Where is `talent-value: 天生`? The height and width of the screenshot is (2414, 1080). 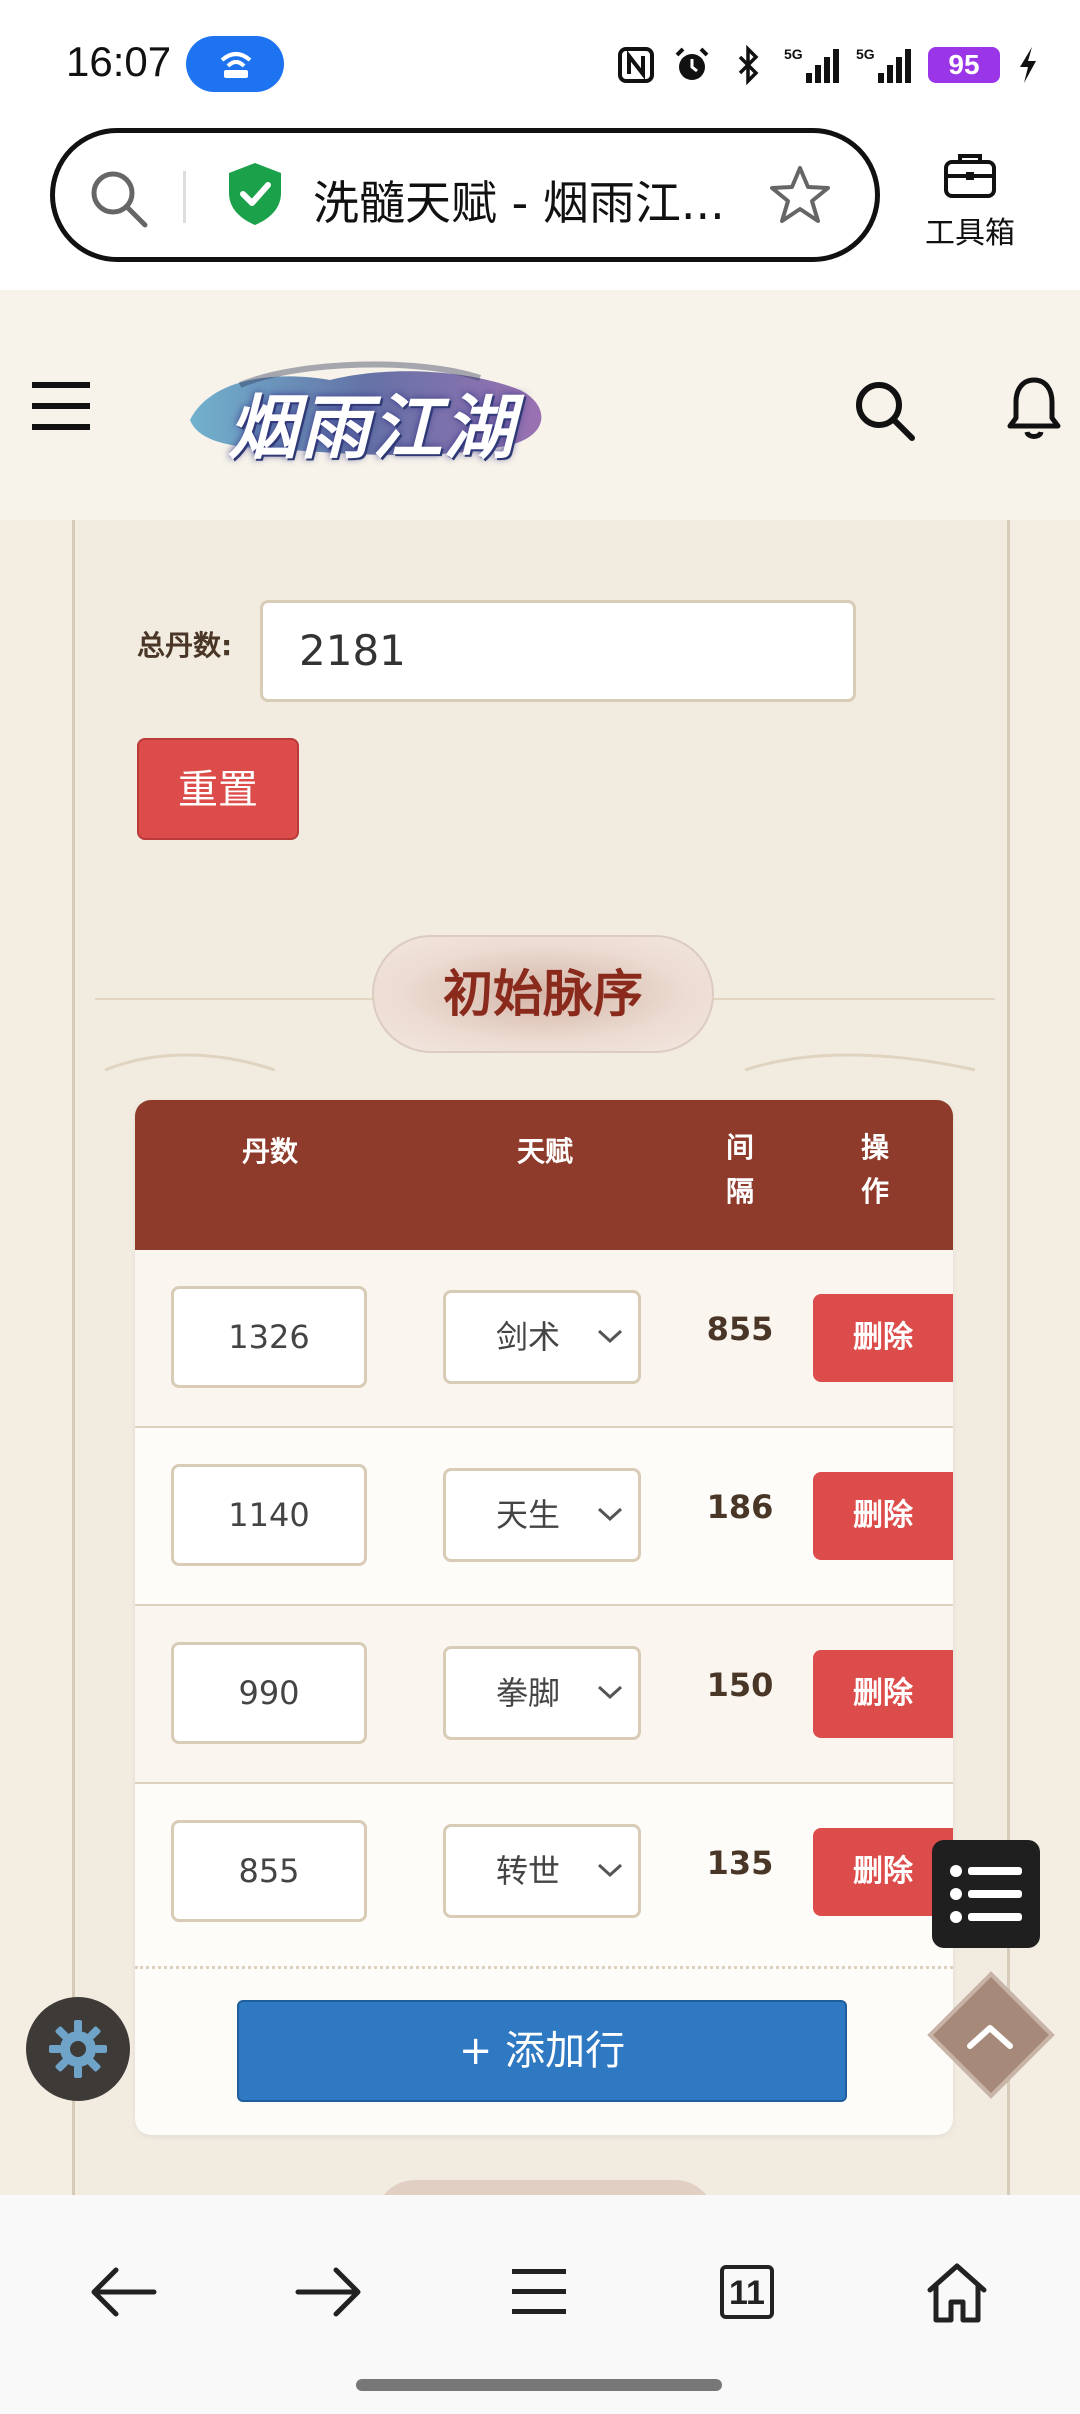
talent-value: 天生 is located at coordinates (528, 1515).